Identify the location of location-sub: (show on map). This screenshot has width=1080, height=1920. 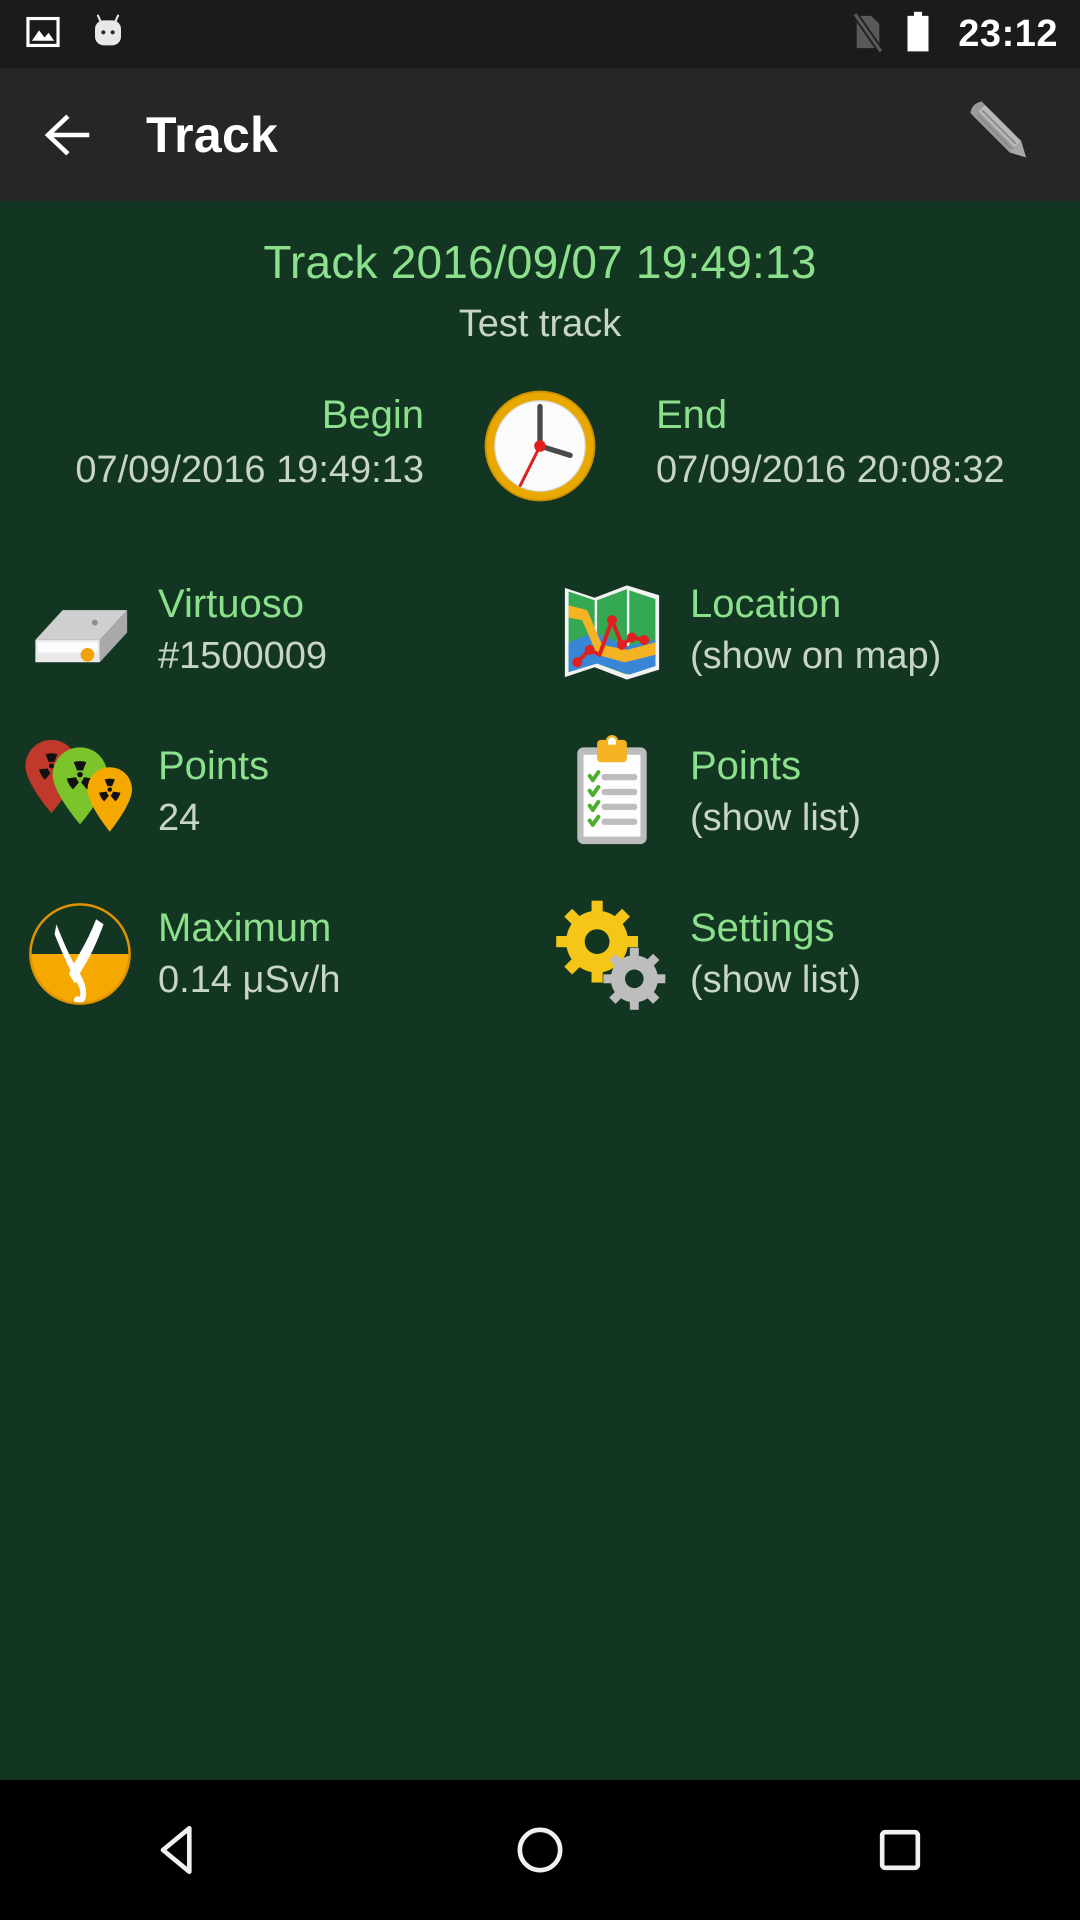
(816, 656).